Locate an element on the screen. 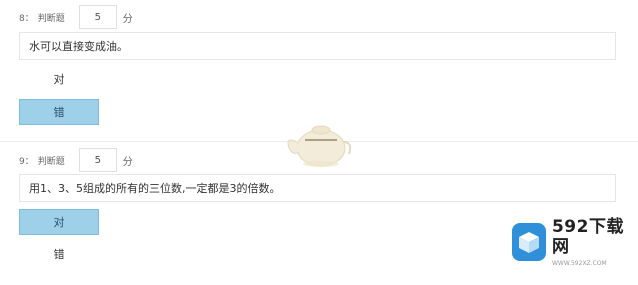 This screenshot has width=638, height=285. option-false: 错 is located at coordinates (59, 254).